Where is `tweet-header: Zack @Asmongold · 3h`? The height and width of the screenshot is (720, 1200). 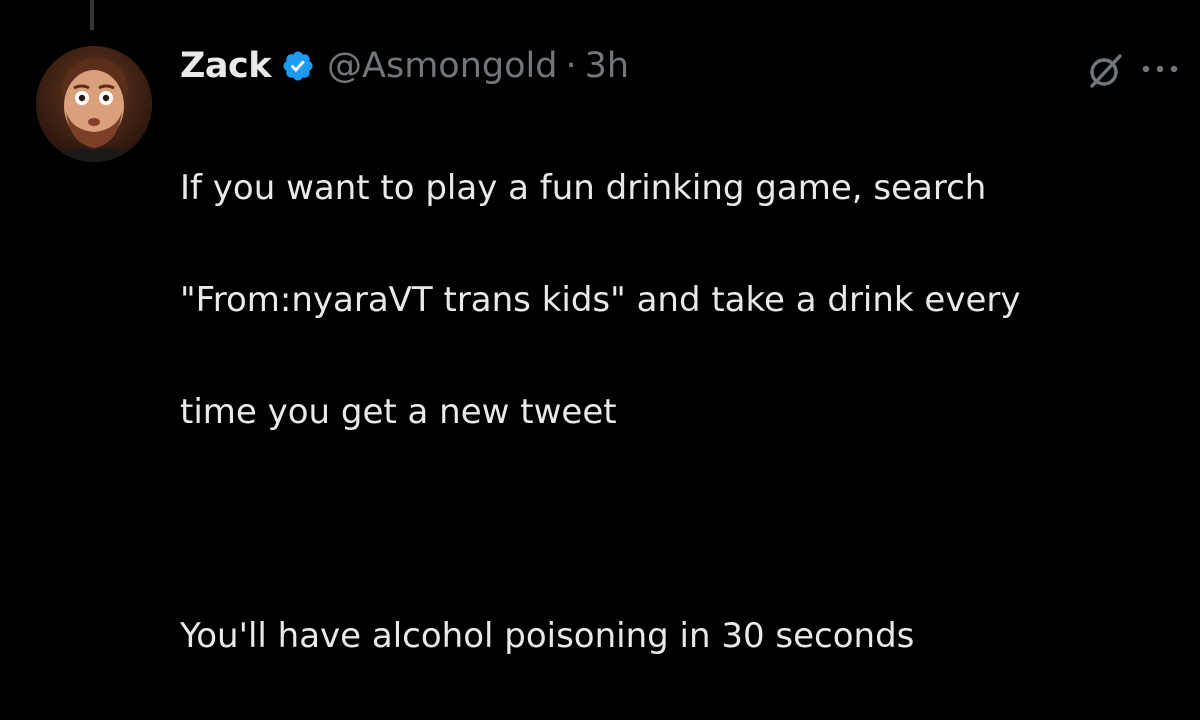
tweet-header: Zack @Asmongold · 3h is located at coordinates (404, 66).